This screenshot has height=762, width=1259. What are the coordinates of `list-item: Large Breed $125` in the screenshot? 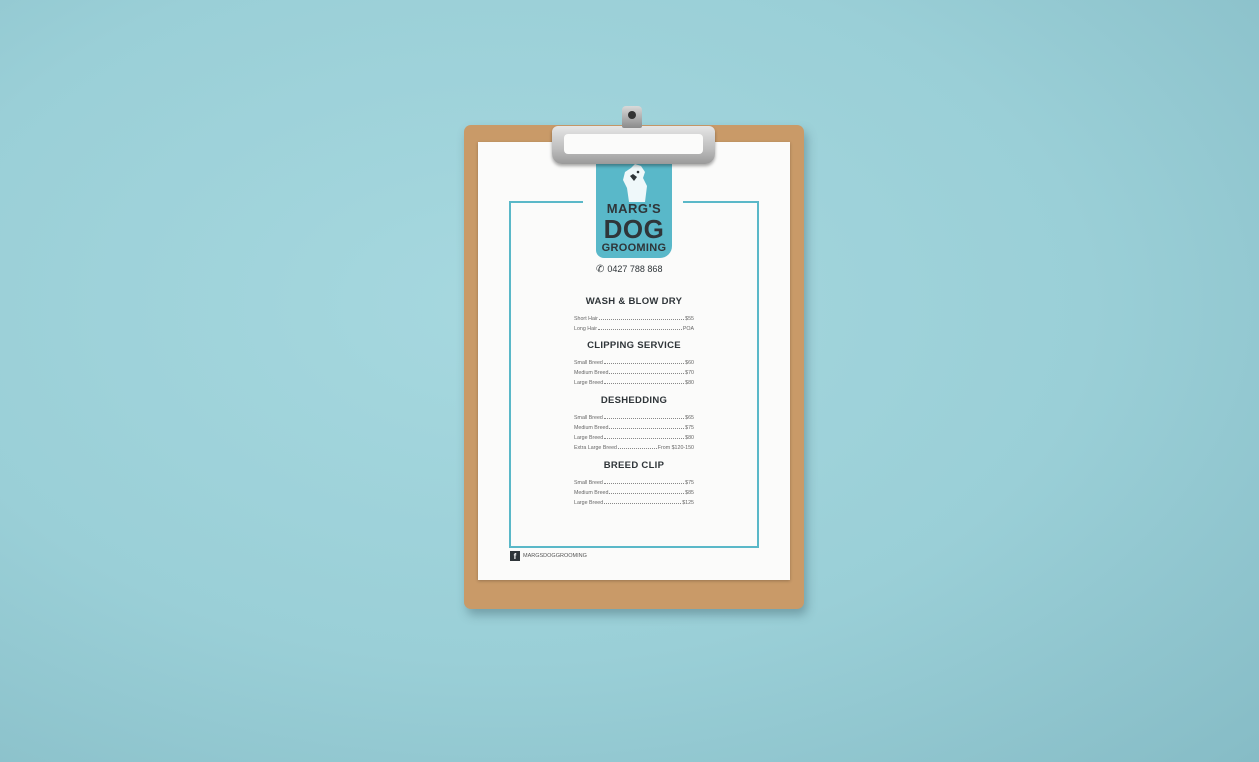 It's located at (634, 501).